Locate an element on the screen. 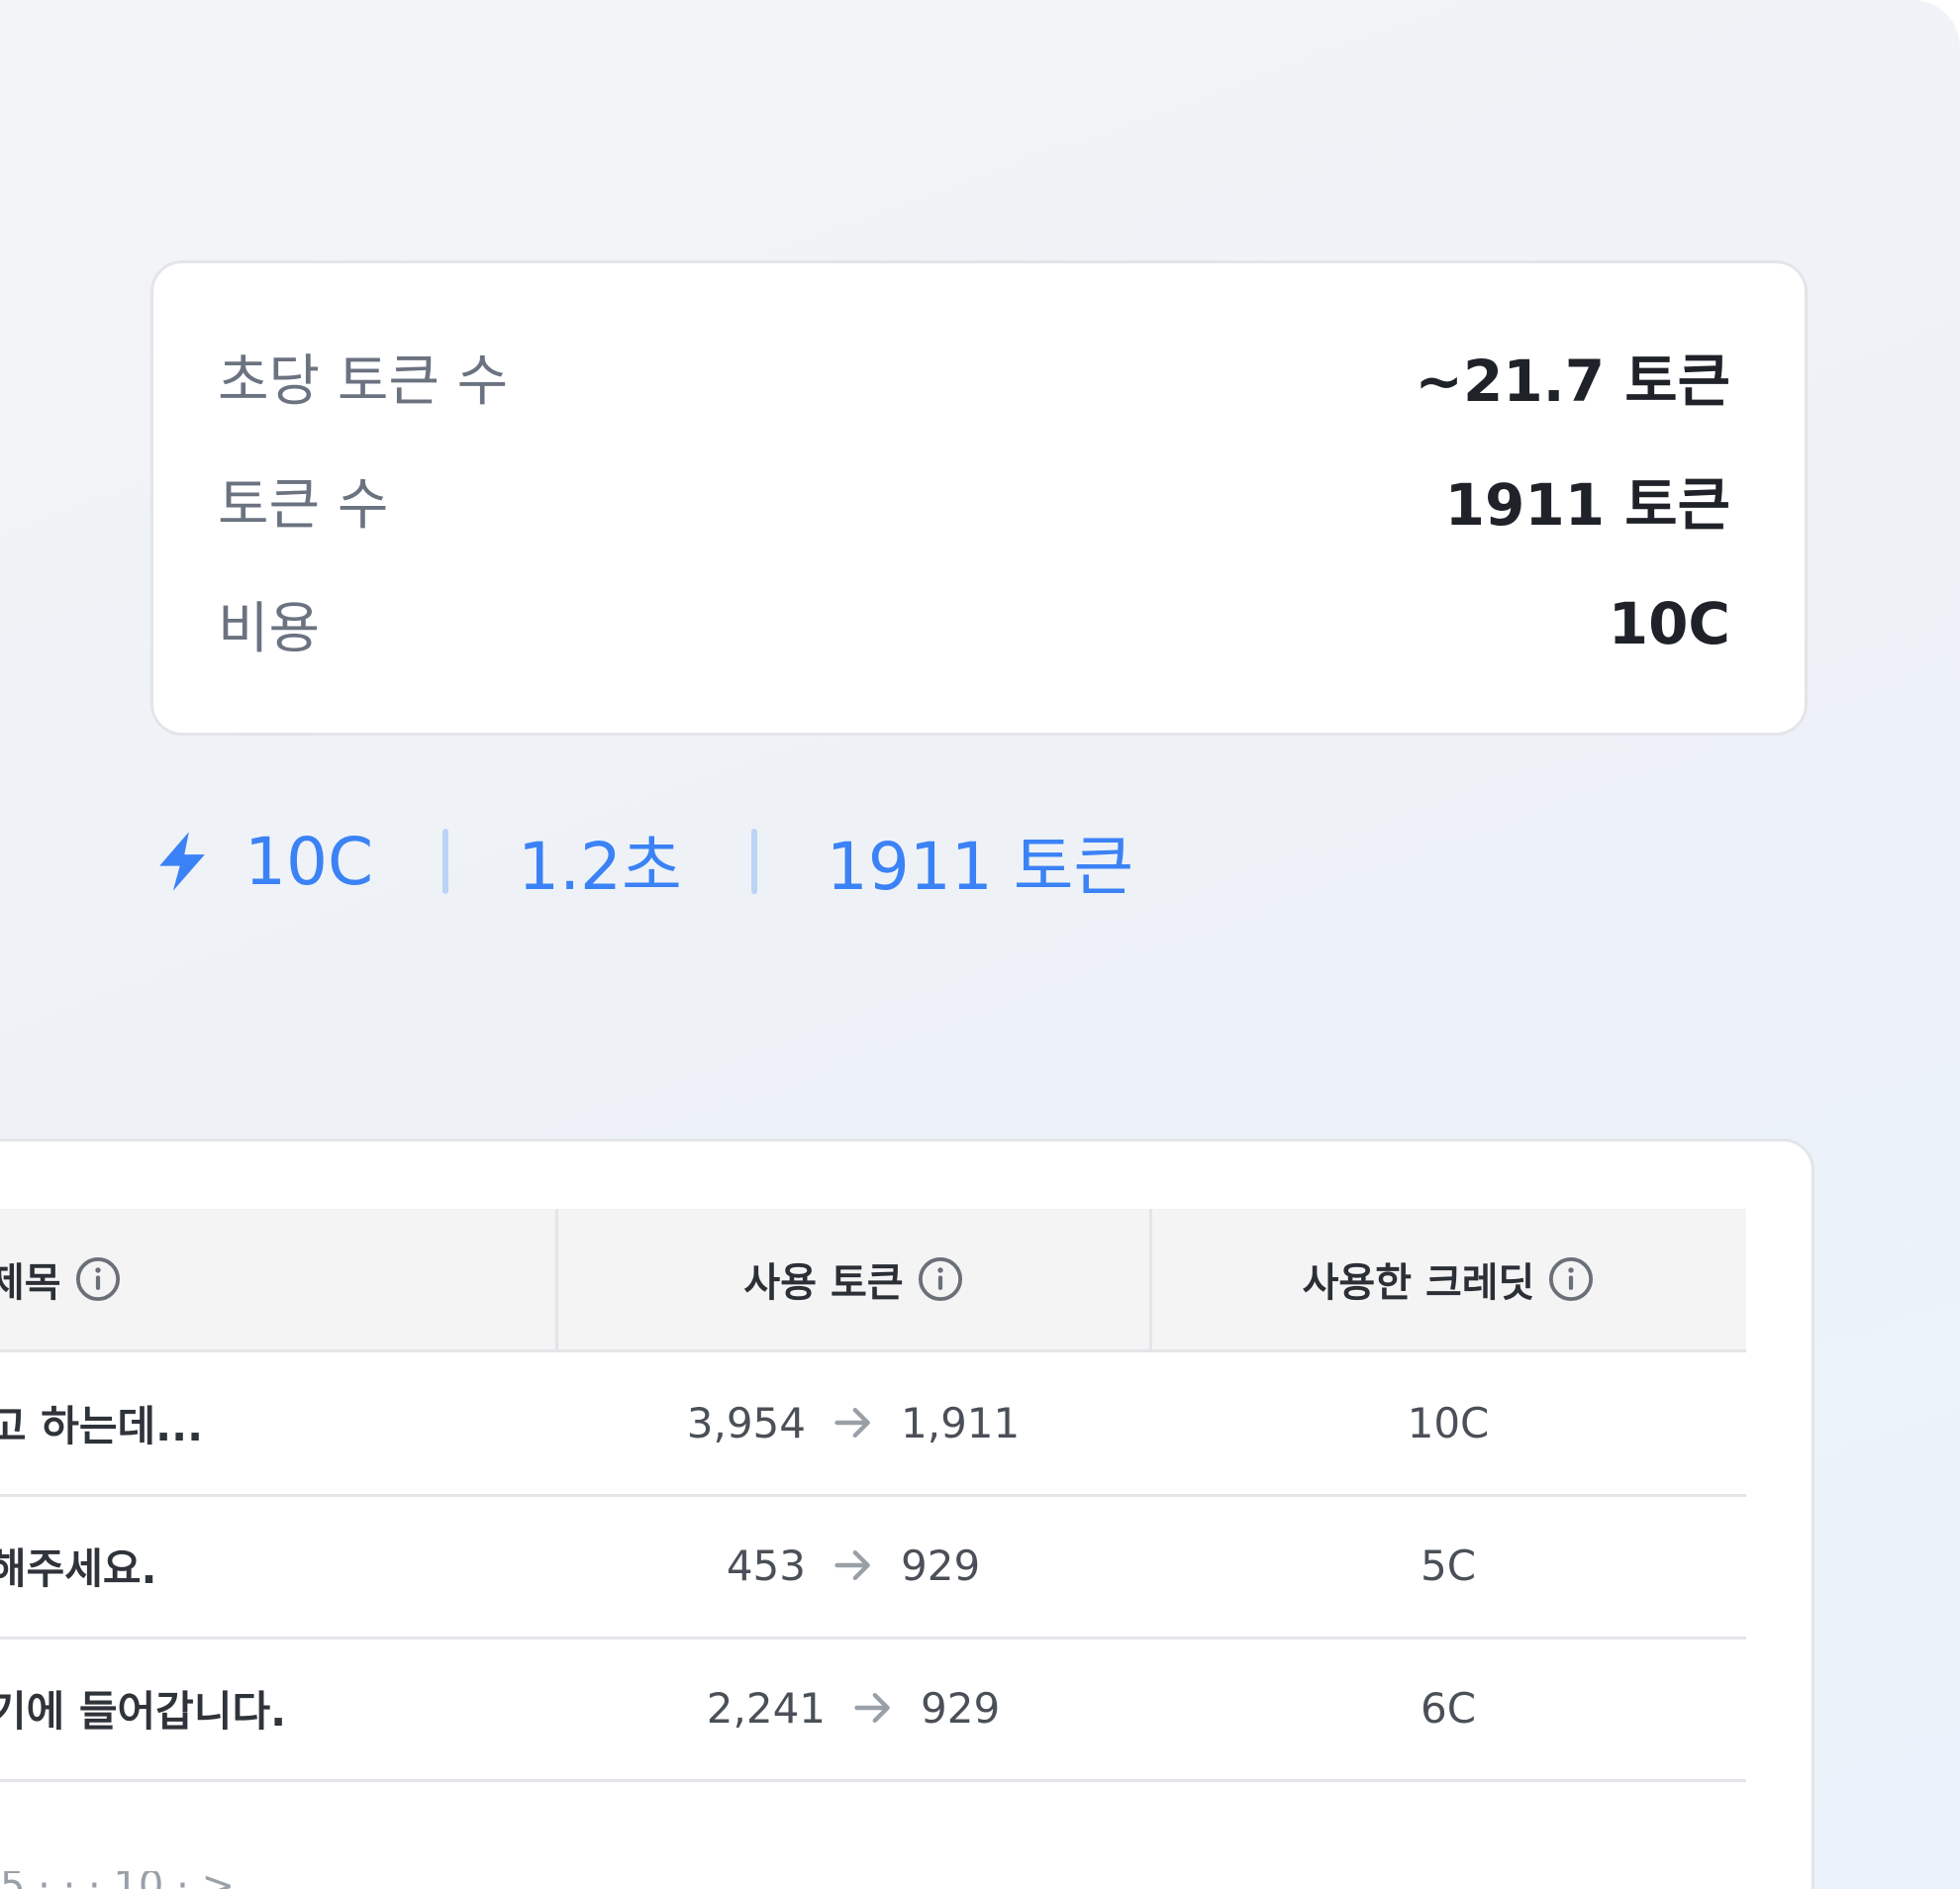  stat-value: ~21.7 토큰 is located at coordinates (1572, 382).